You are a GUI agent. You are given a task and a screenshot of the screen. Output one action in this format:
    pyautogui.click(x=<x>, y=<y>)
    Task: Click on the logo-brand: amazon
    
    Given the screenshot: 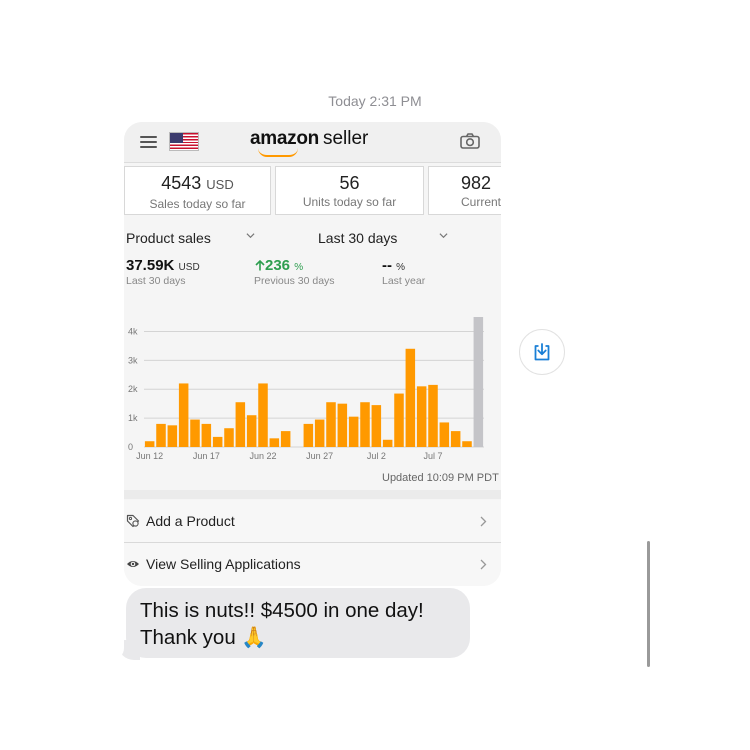 What is the action you would take?
    pyautogui.click(x=284, y=138)
    